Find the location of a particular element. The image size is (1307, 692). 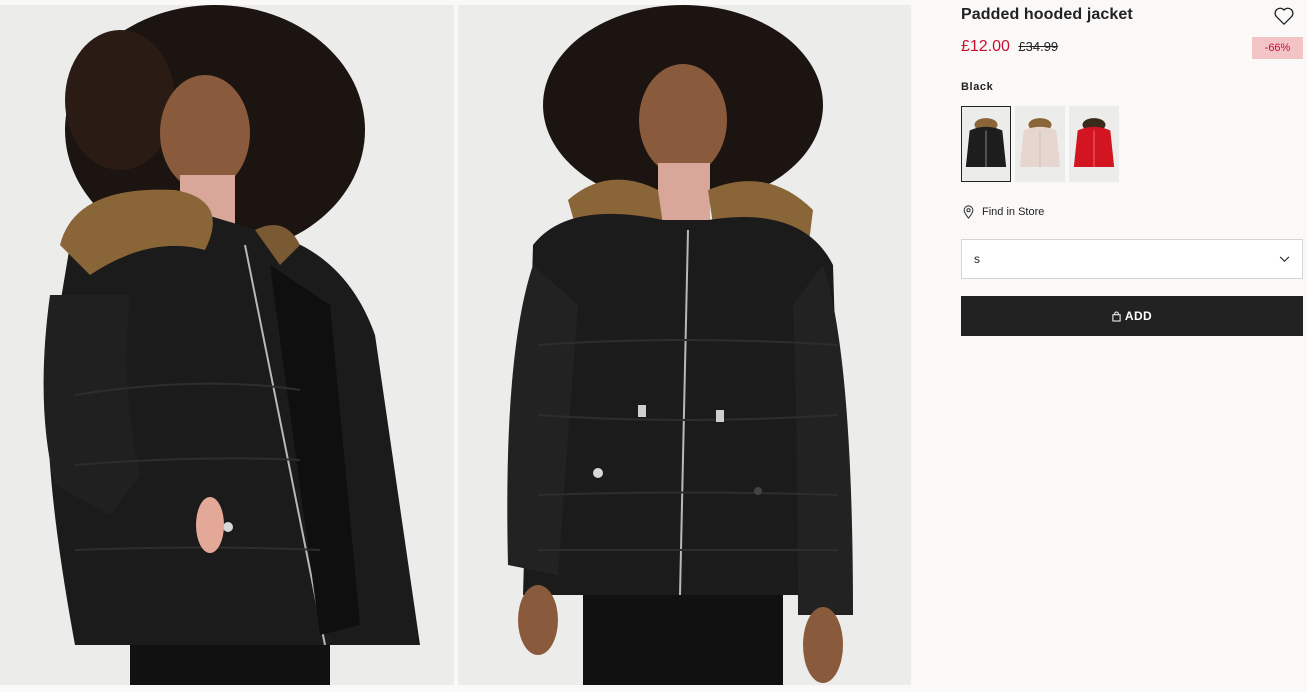

add-to-bag-button: ADD is located at coordinates (1132, 316).